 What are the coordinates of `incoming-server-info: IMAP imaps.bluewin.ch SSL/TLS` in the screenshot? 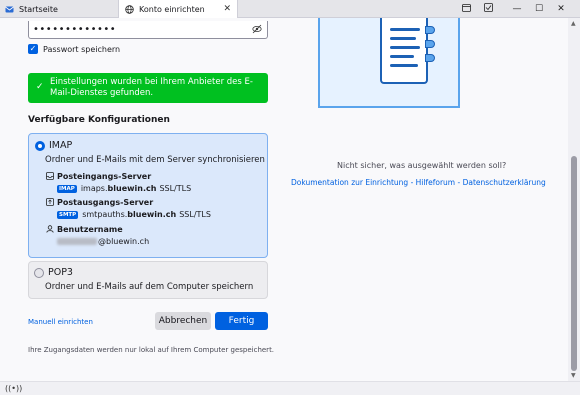 It's located at (124, 188).